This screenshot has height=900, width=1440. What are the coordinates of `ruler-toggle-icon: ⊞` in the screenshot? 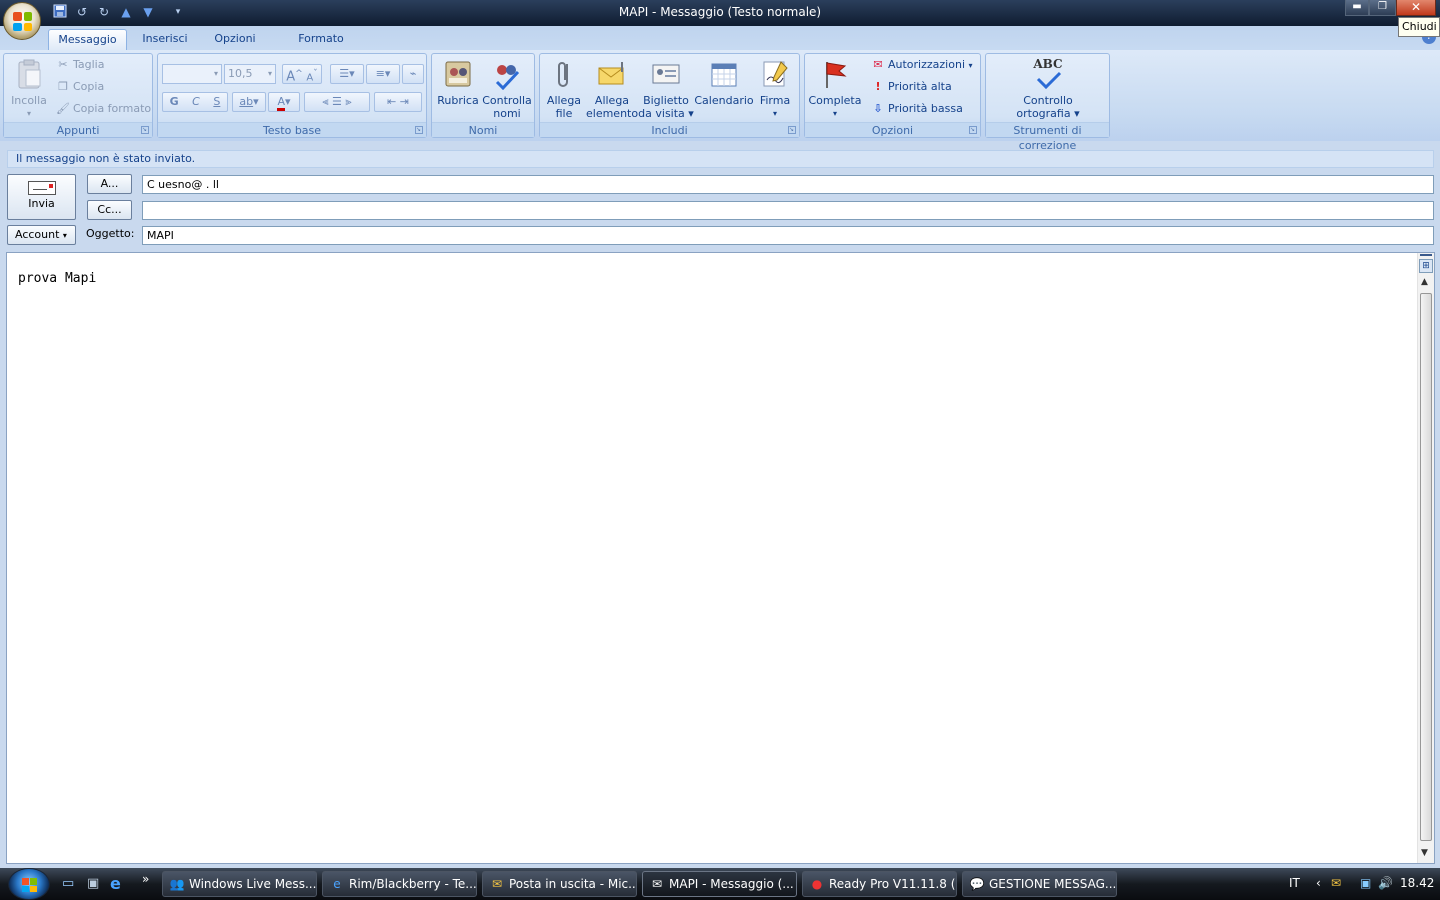 It's located at (1426, 266).